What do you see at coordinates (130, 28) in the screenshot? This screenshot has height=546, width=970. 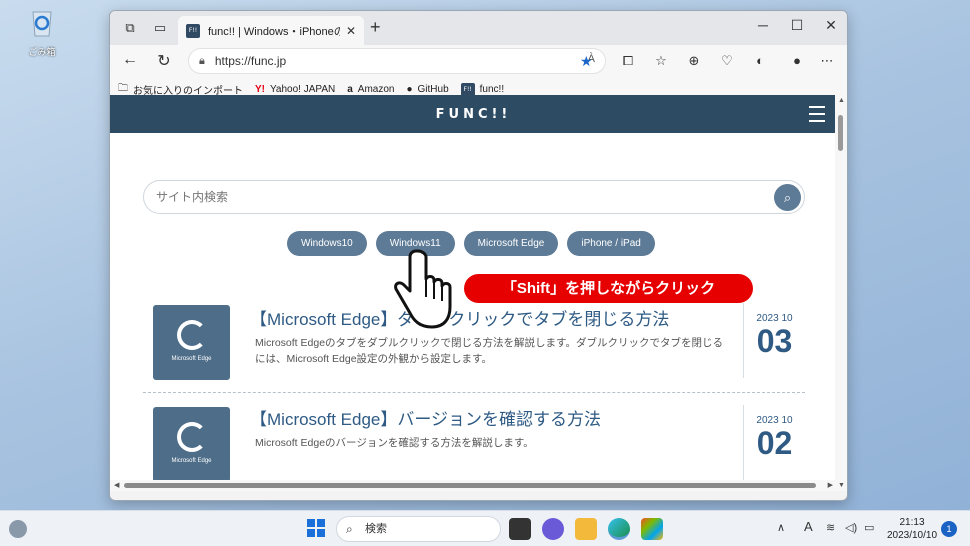 I see `workspaces-icon: ⧉` at bounding box center [130, 28].